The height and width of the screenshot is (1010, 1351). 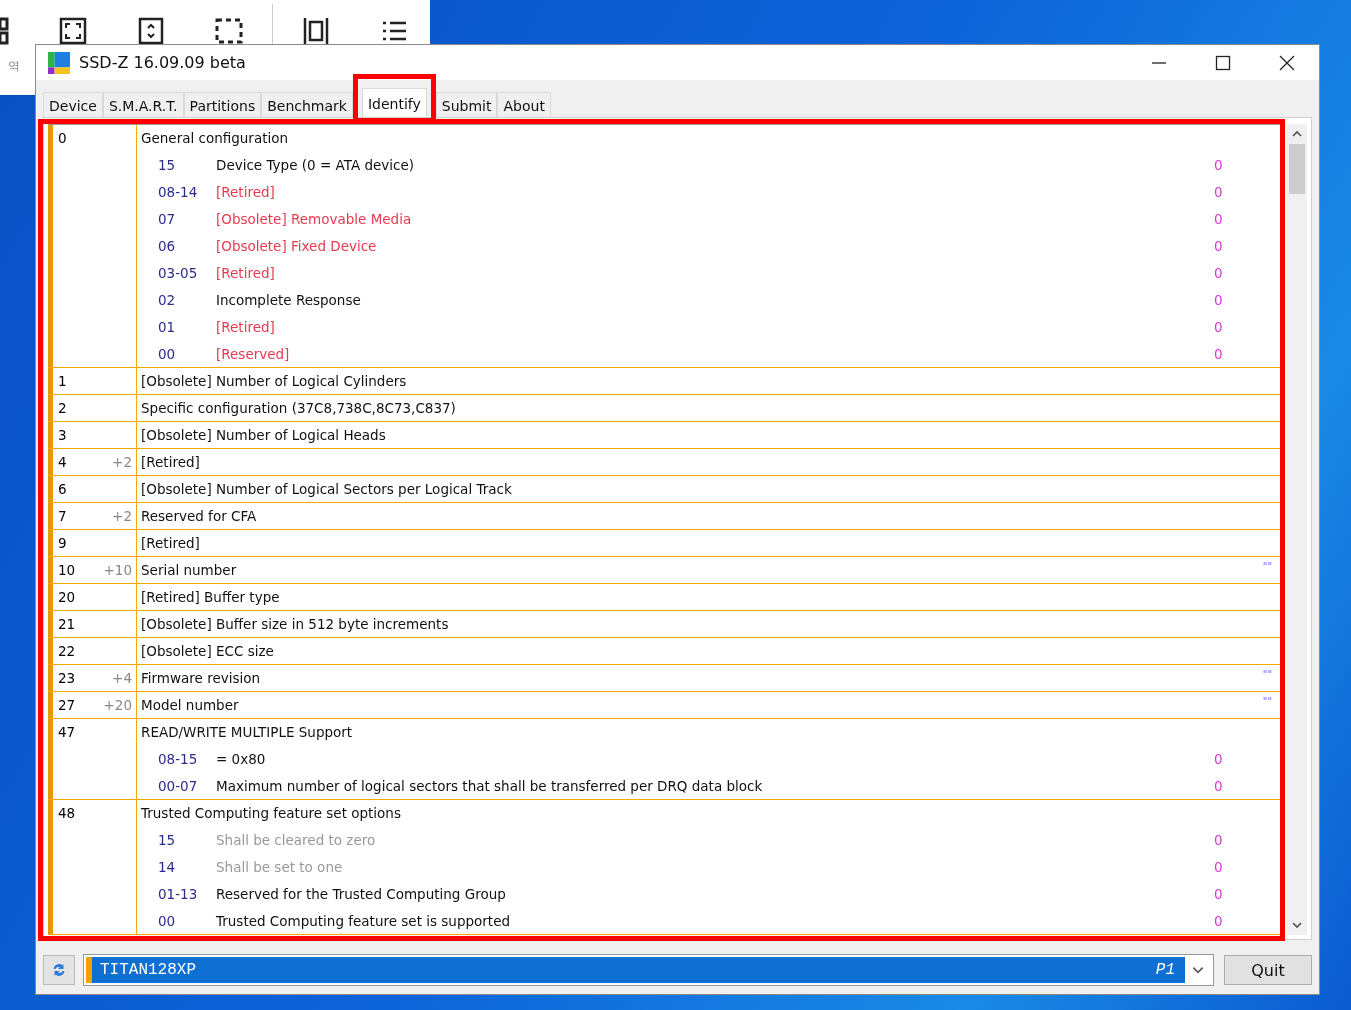 I want to click on field-label: Reserved for CFA, so click(x=199, y=516).